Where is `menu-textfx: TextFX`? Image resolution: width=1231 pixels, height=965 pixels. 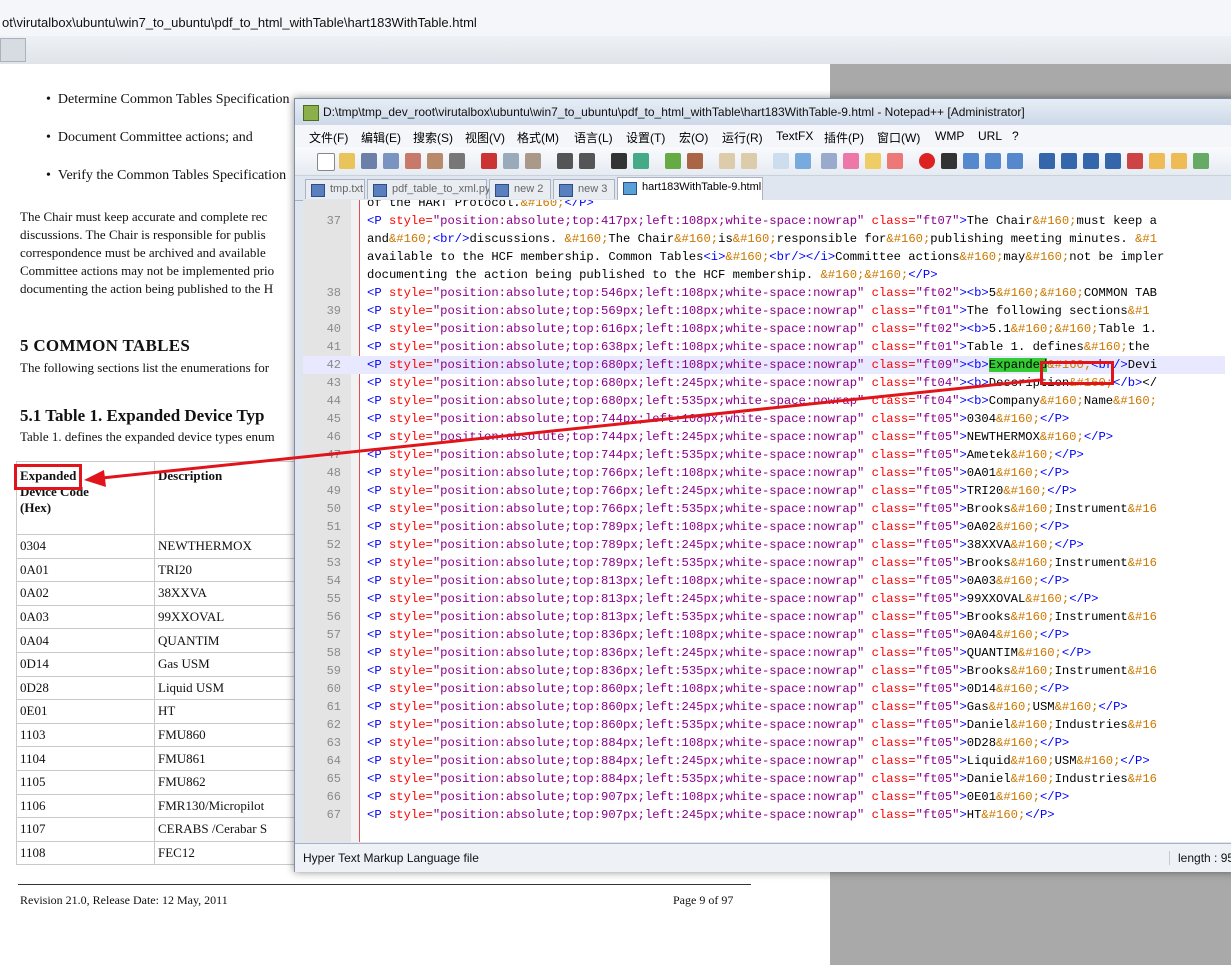 menu-textfx: TextFX is located at coordinates (794, 136).